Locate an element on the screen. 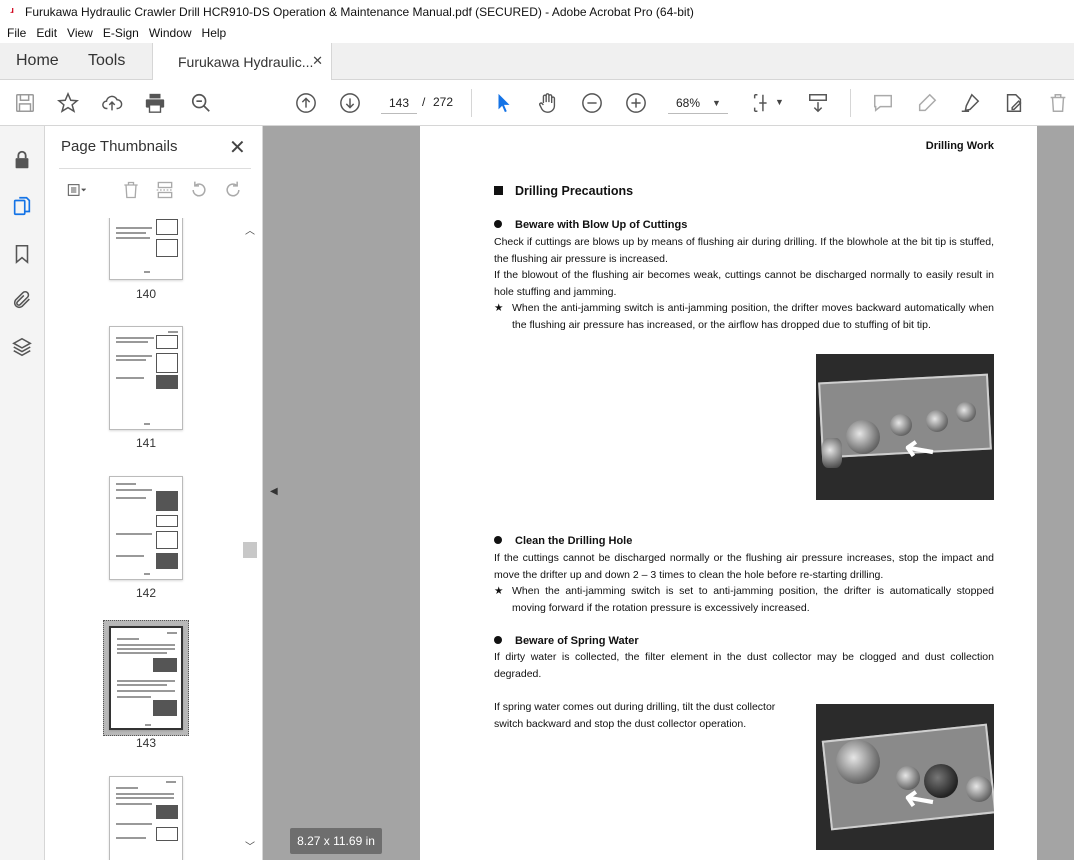 Image resolution: width=1074 pixels, height=860 pixels. menu-view: View is located at coordinates (80, 33).